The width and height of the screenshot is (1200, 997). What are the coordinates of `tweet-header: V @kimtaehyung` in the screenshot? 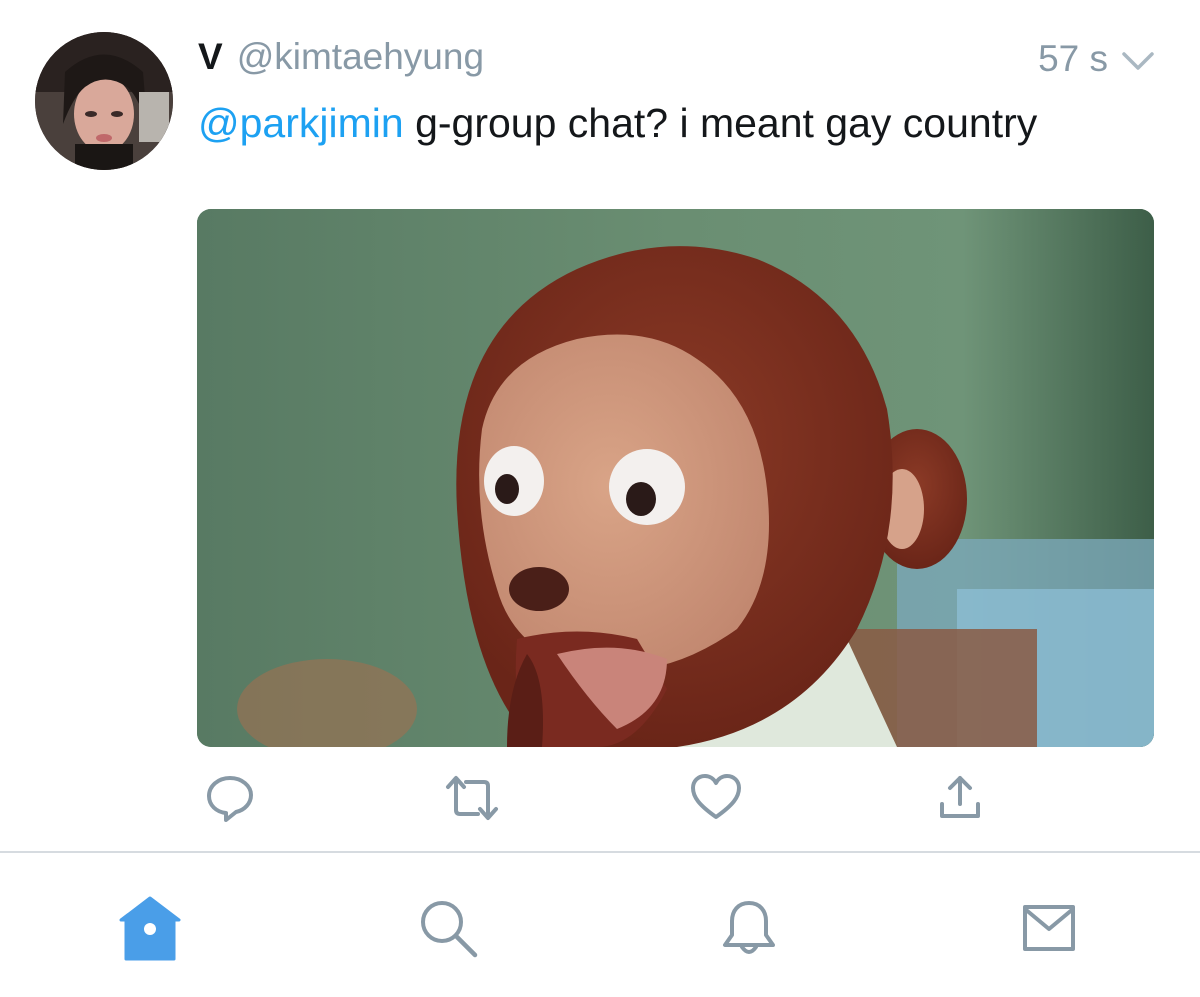 It's located at (341, 61).